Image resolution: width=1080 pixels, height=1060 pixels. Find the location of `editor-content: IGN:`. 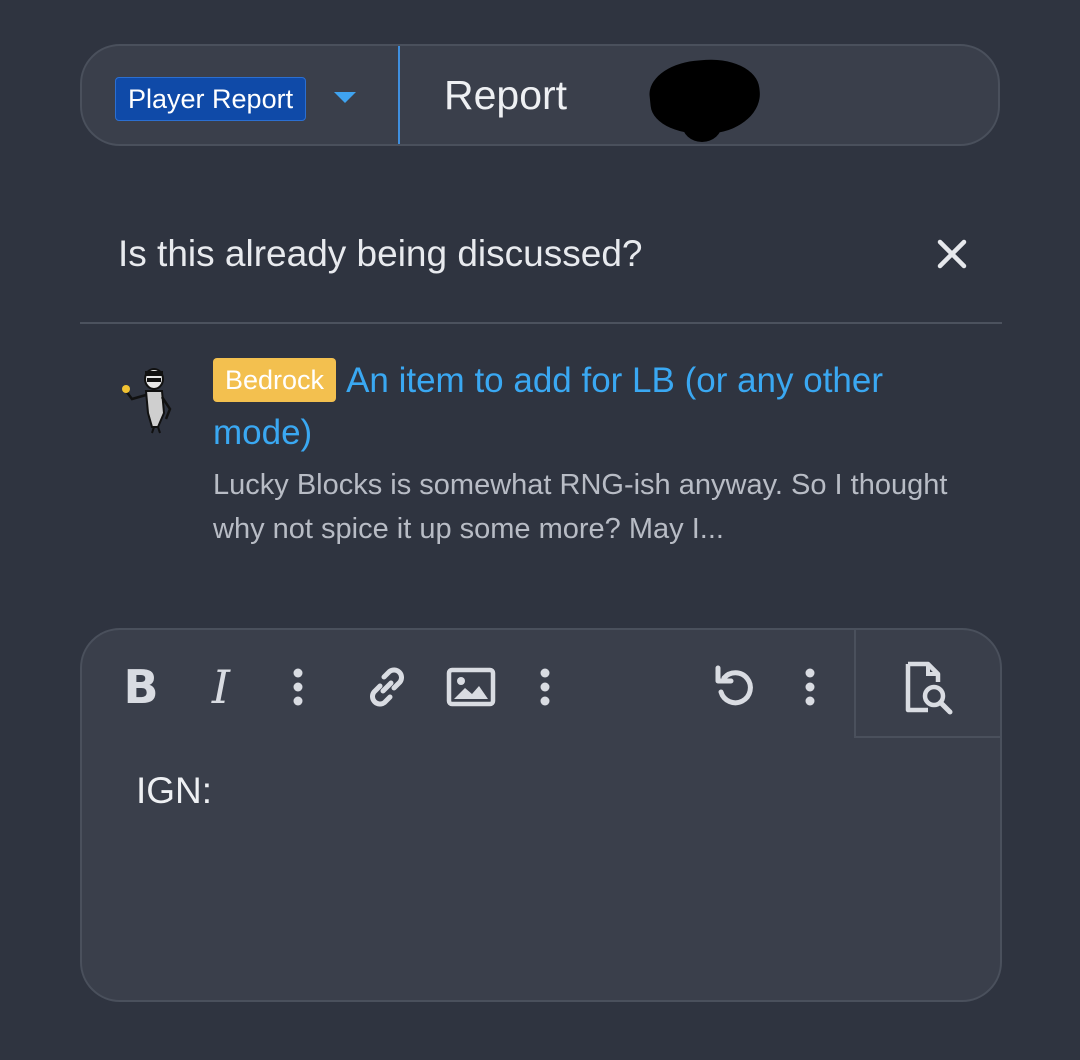

editor-content: IGN: is located at coordinates (174, 791).